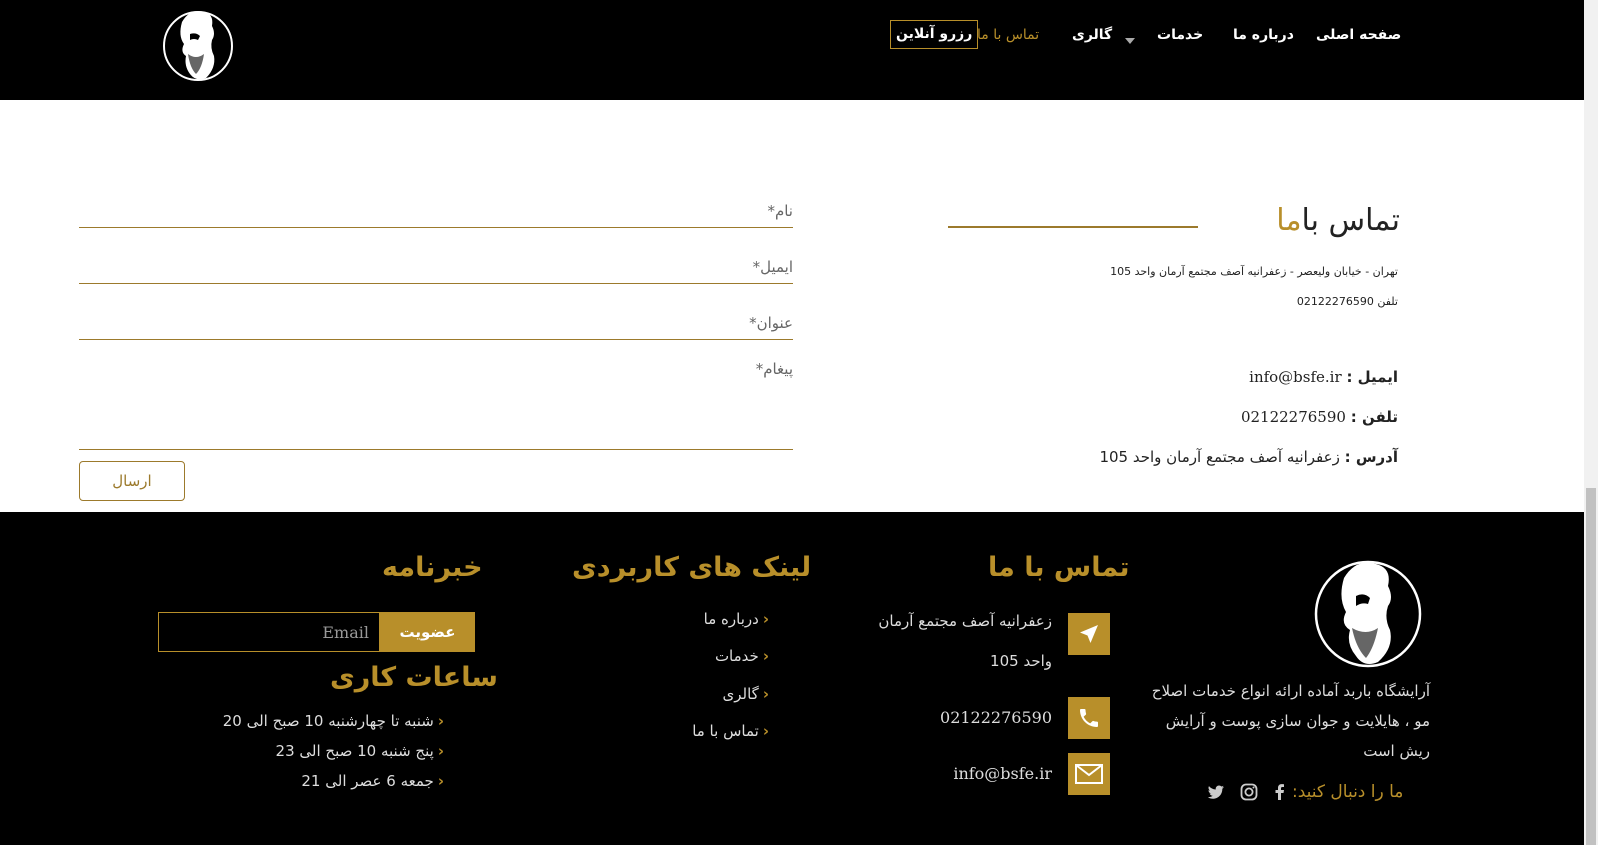 Image resolution: width=1598 pixels, height=845 pixels. Describe the element at coordinates (1008, 35) in the screenshot. I see `nav-contact: تماس با ما` at that location.